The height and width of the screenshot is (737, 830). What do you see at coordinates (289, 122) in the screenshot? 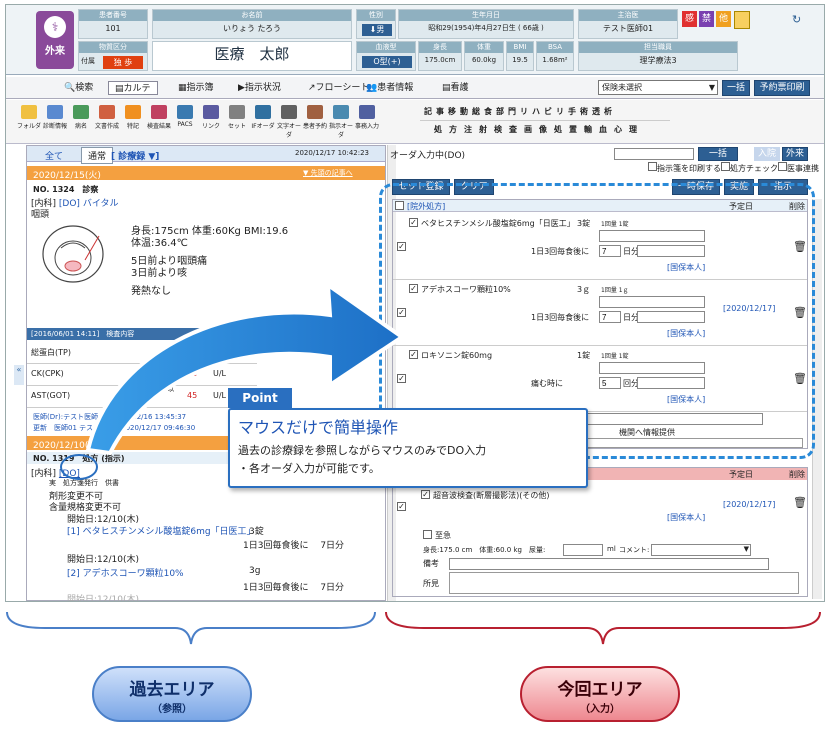
I see `tool-10: 文字オーダ` at bounding box center [289, 122].